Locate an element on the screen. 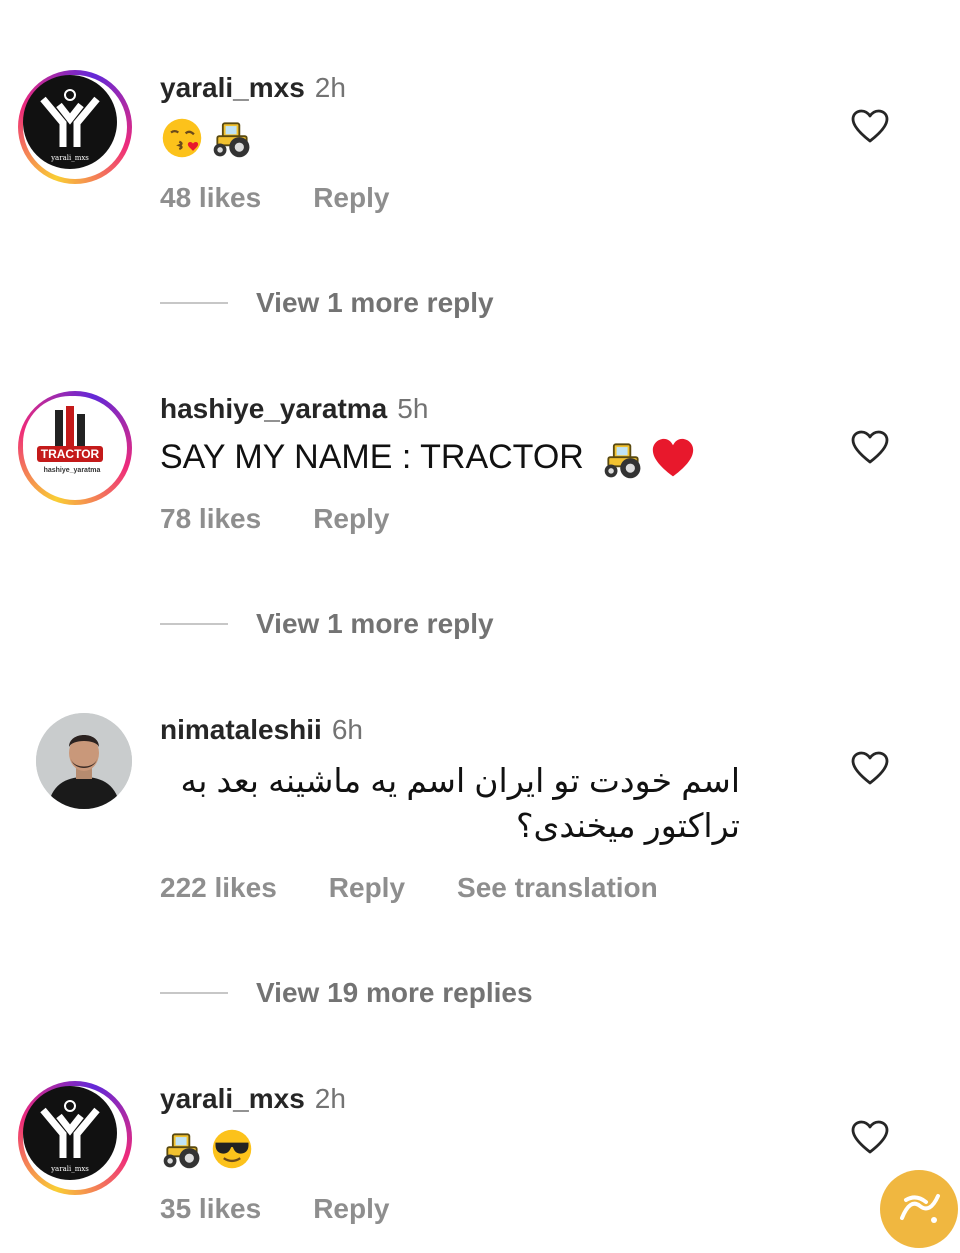  view-more-replies: View 19 more replies is located at coordinates (460, 993).